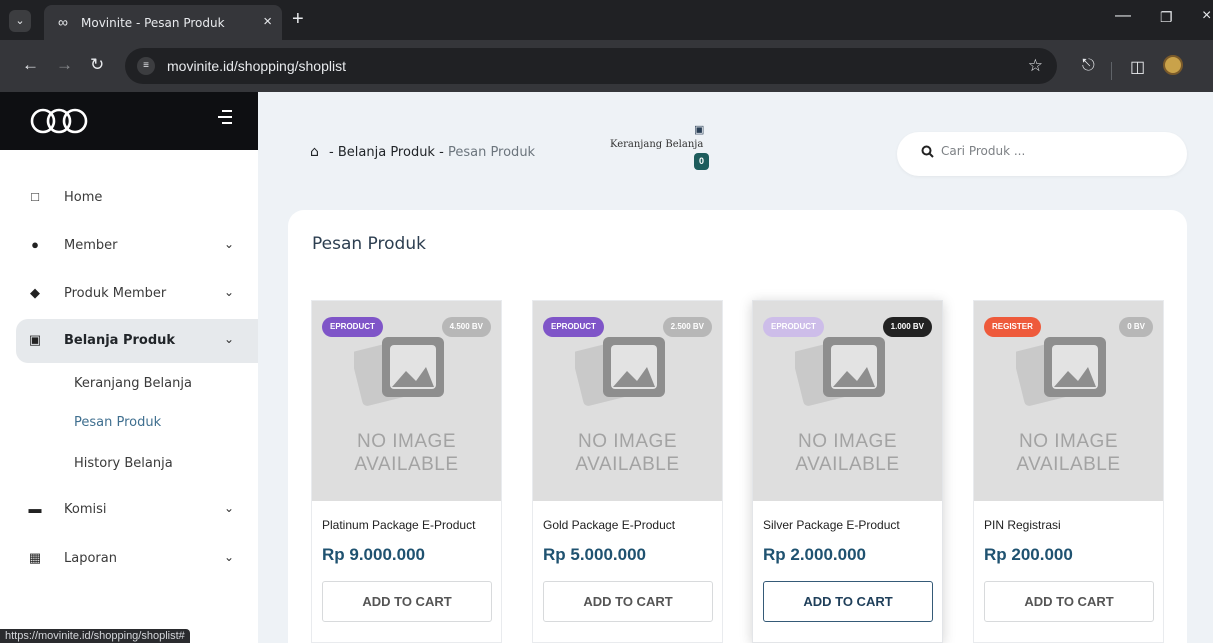  I want to click on product-price: Rp 2.000.000, so click(815, 554).